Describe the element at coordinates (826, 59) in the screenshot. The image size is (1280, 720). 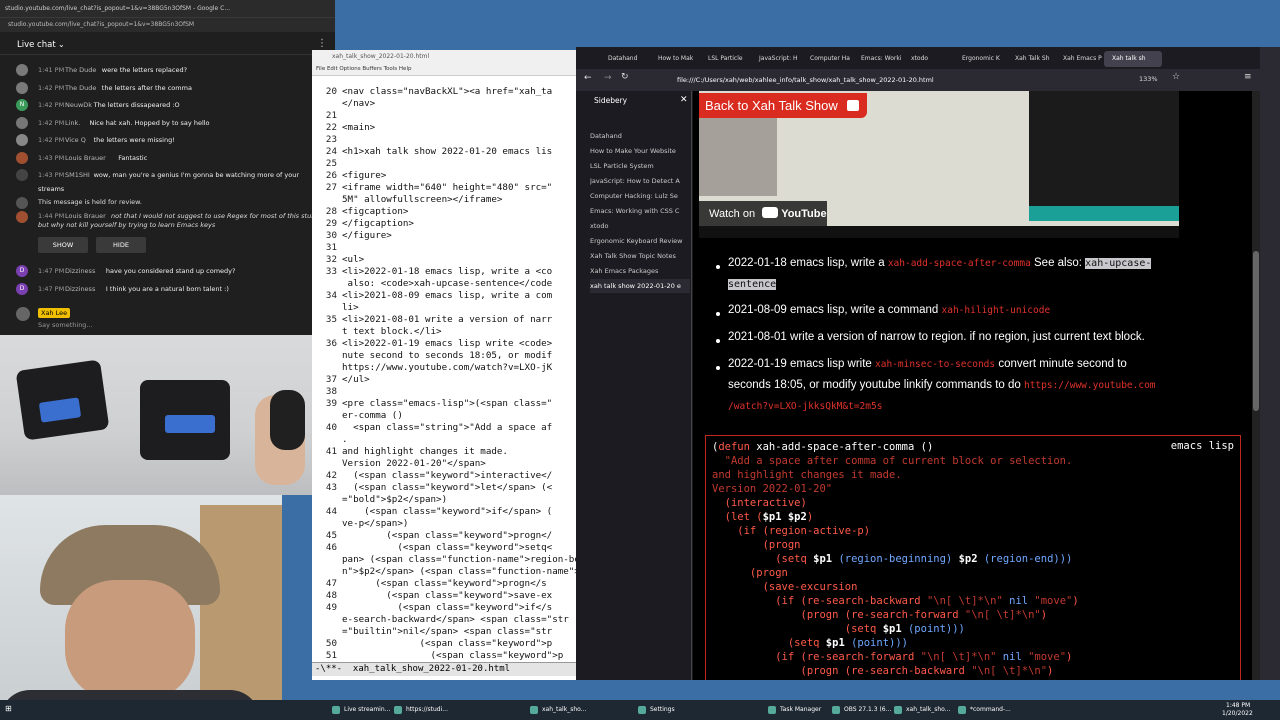
I see `browser-tab: Computer Ha` at that location.